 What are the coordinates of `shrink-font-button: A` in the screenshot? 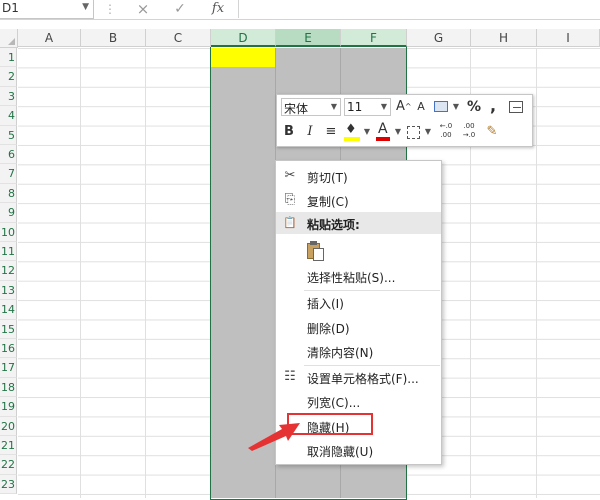 It's located at (421, 107).